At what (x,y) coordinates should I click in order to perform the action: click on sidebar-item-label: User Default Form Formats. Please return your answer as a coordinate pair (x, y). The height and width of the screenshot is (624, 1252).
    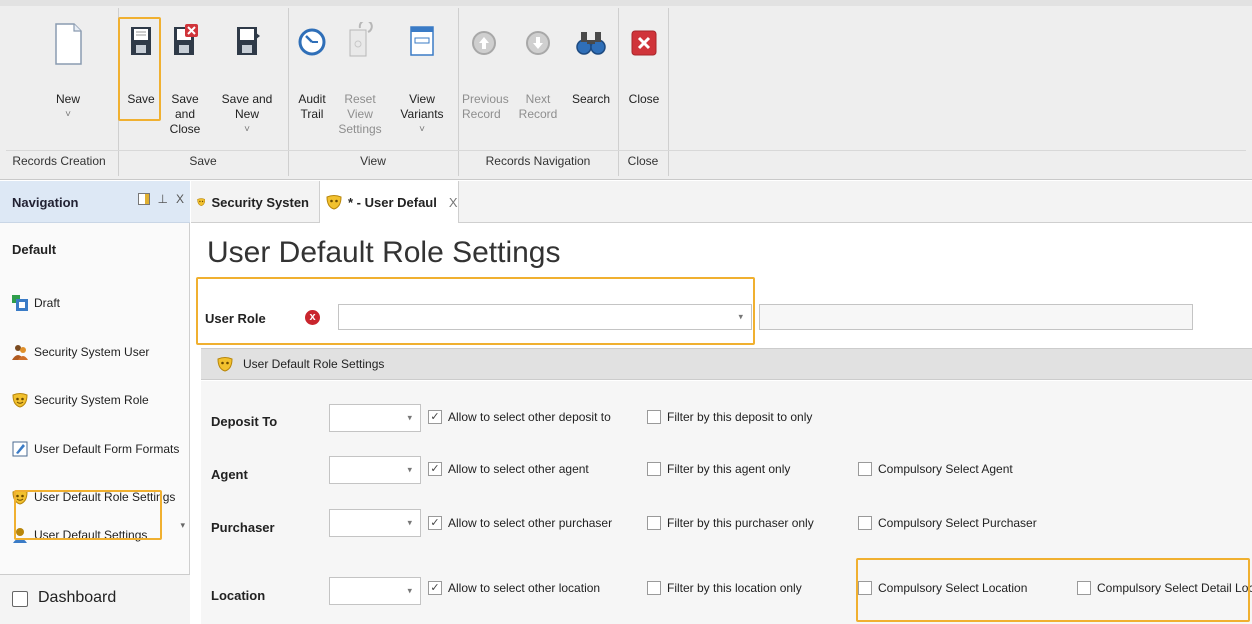
    Looking at the image, I should click on (107, 449).